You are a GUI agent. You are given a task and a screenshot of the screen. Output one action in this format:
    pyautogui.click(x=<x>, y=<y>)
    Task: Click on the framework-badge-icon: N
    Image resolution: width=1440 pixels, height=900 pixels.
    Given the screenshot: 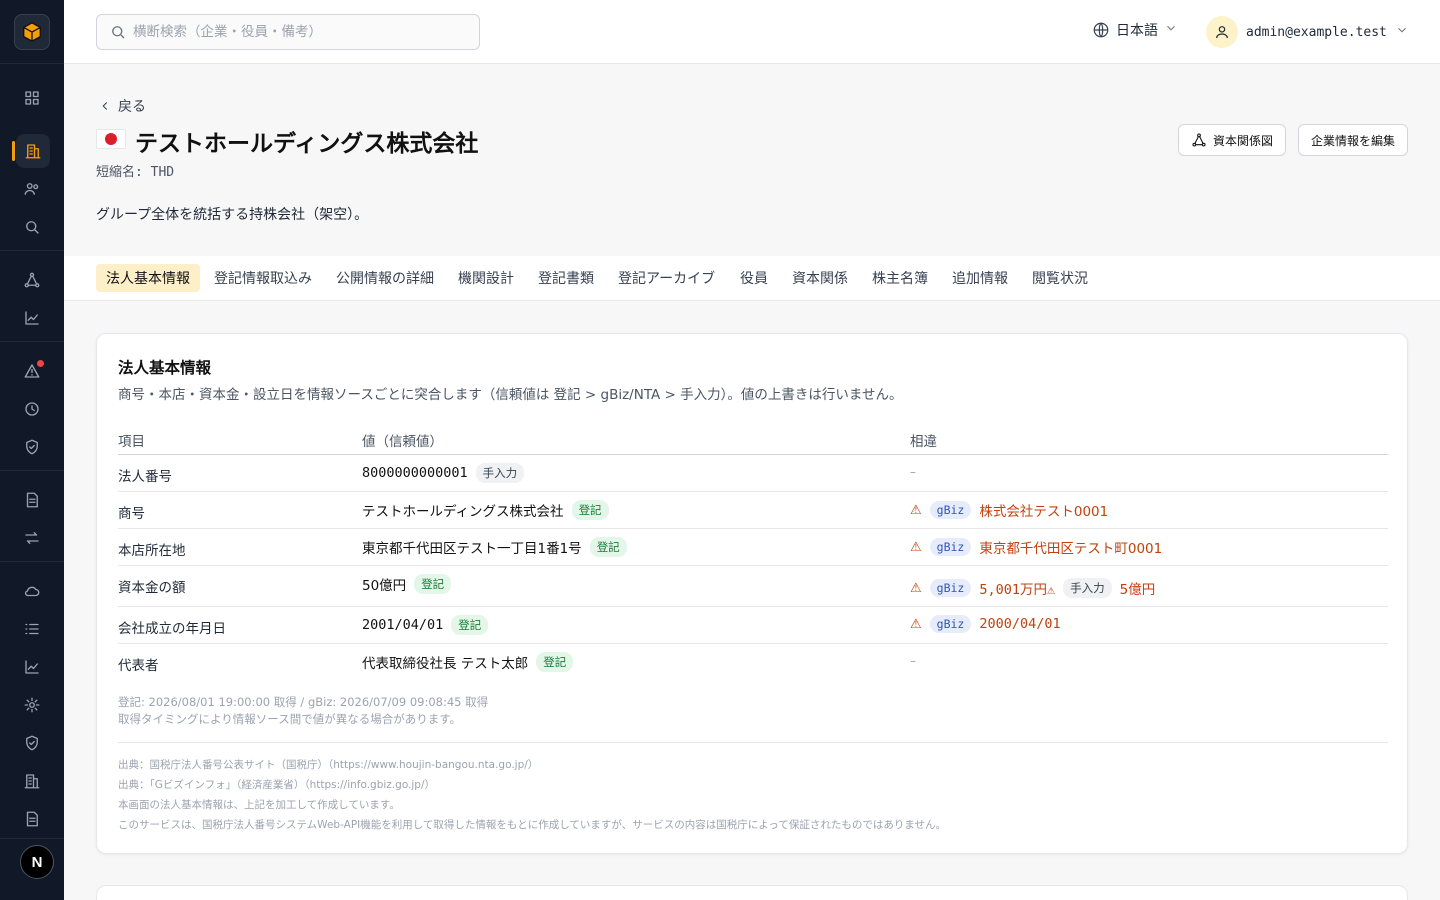 What is the action you would take?
    pyautogui.click(x=37, y=862)
    